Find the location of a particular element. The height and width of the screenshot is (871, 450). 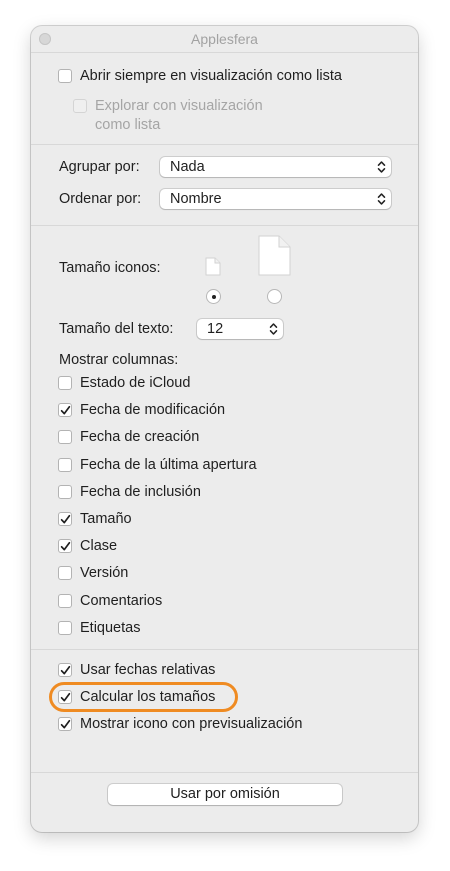

close-window-button is located at coordinates (45, 39).